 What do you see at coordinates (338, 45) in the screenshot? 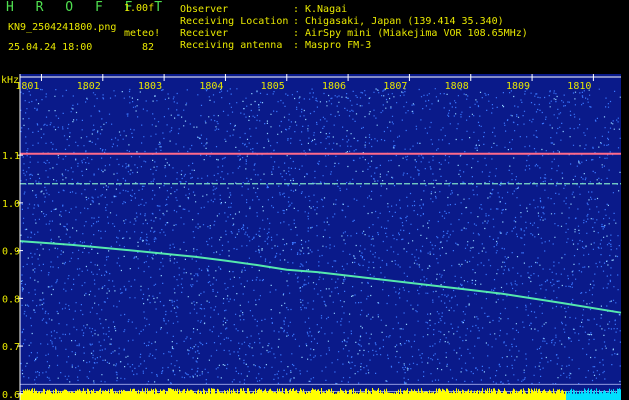
I see `info-value: Maspro FM-3` at bounding box center [338, 45].